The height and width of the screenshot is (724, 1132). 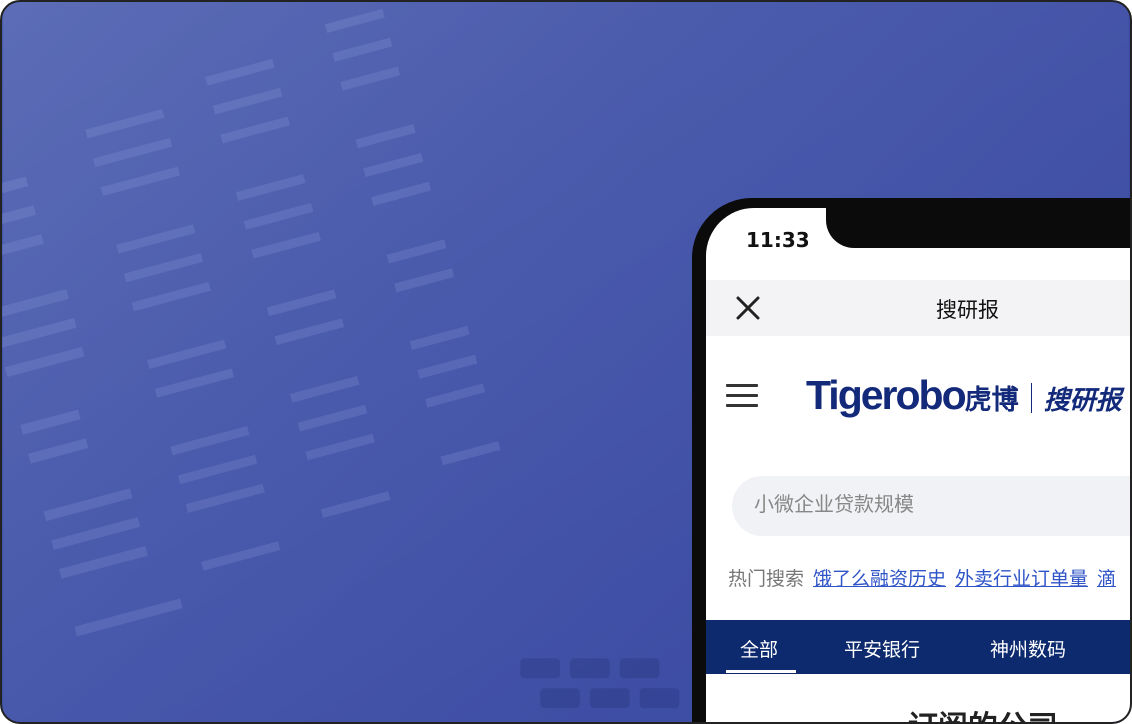 I want to click on close-icon, so click(x=748, y=308).